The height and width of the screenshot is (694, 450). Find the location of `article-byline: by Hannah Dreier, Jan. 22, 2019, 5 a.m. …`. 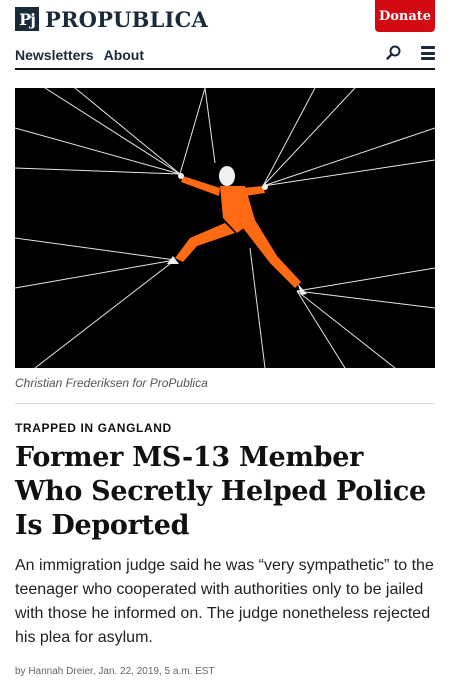

article-byline: by Hannah Dreier, Jan. 22, 2019, 5 a.m. … is located at coordinates (115, 671).